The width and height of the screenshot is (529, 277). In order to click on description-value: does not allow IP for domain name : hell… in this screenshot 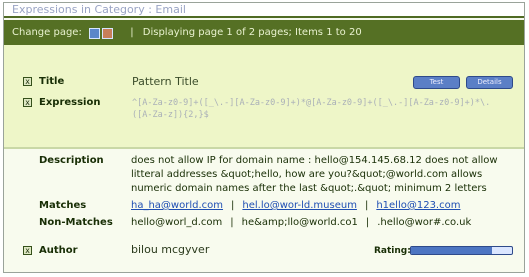, I will do `click(314, 174)`.